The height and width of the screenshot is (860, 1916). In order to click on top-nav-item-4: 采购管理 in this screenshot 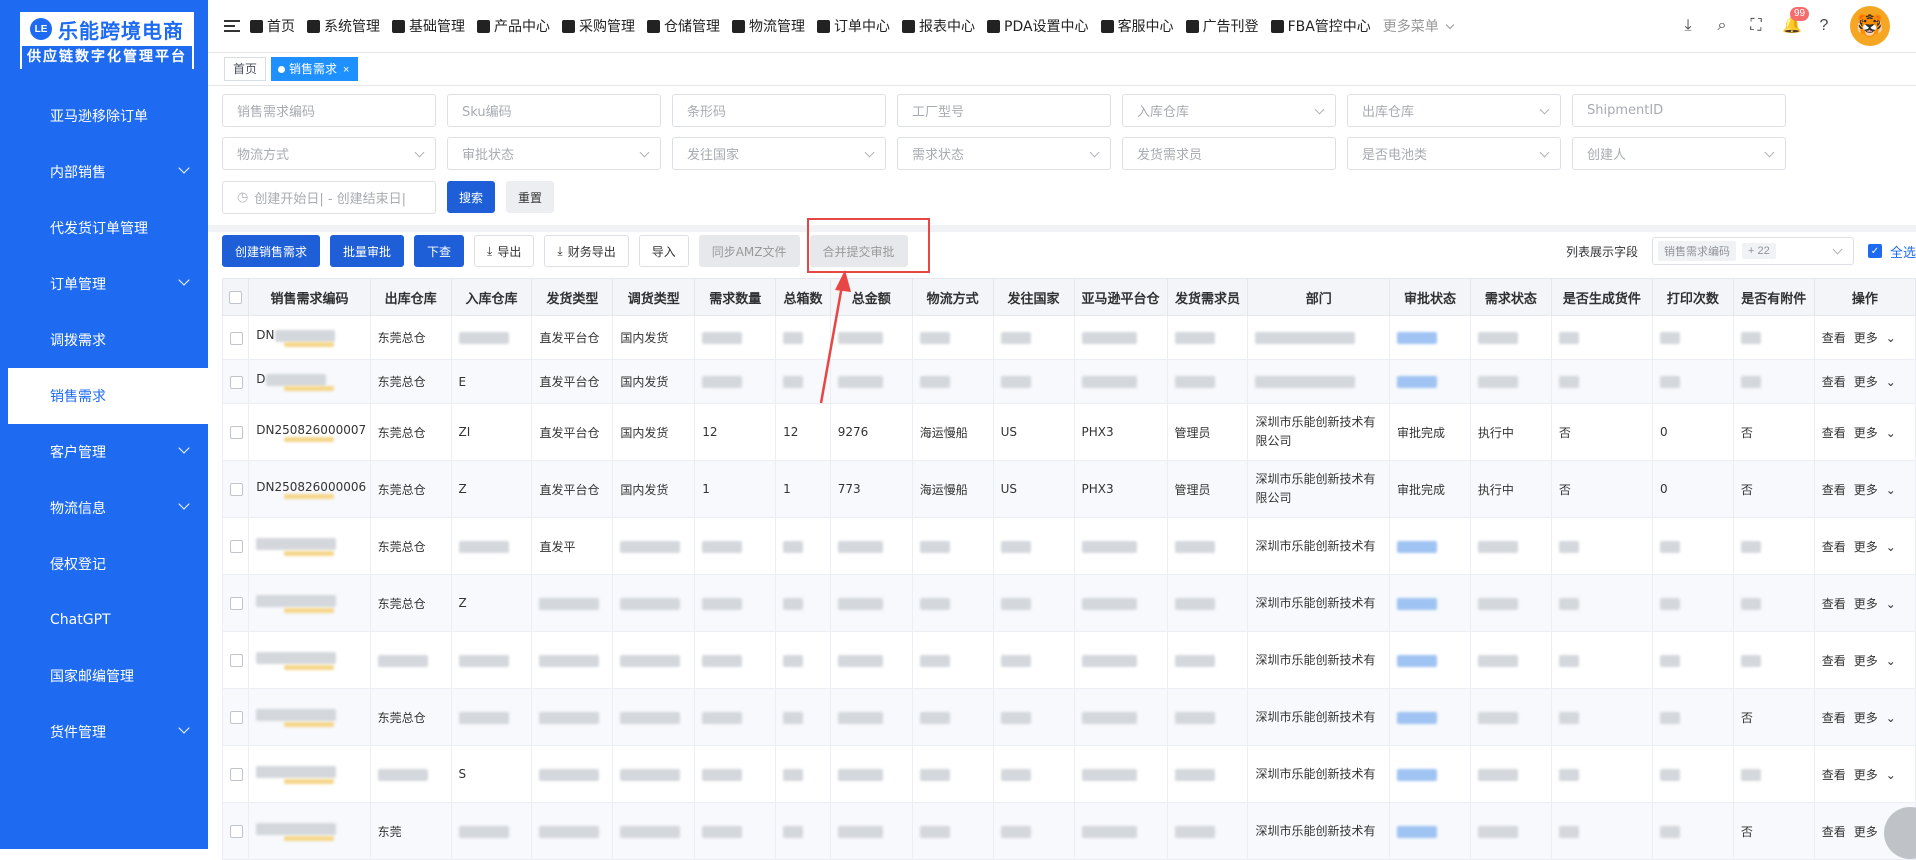, I will do `click(598, 26)`.